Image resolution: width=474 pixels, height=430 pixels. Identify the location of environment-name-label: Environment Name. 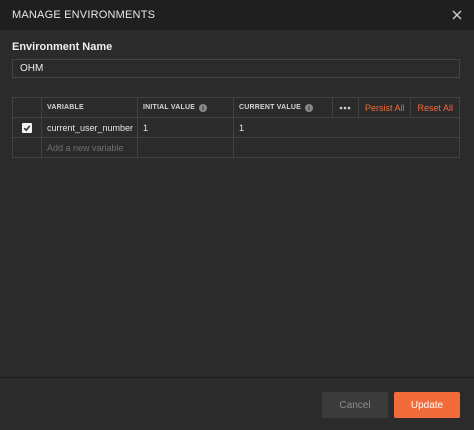
(62, 47).